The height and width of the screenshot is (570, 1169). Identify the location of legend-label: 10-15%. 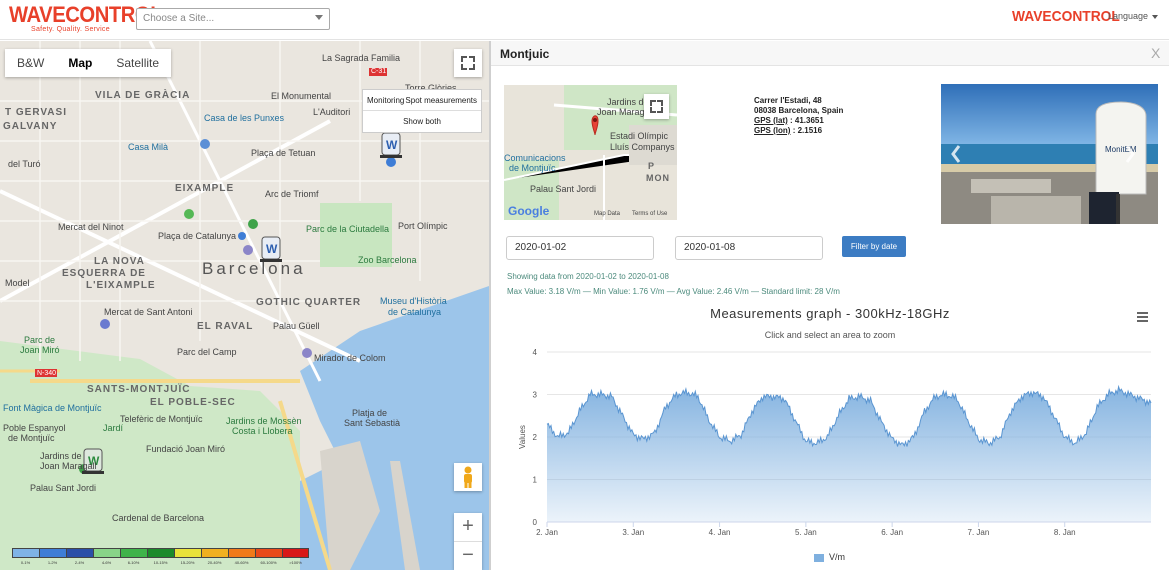
(160, 562).